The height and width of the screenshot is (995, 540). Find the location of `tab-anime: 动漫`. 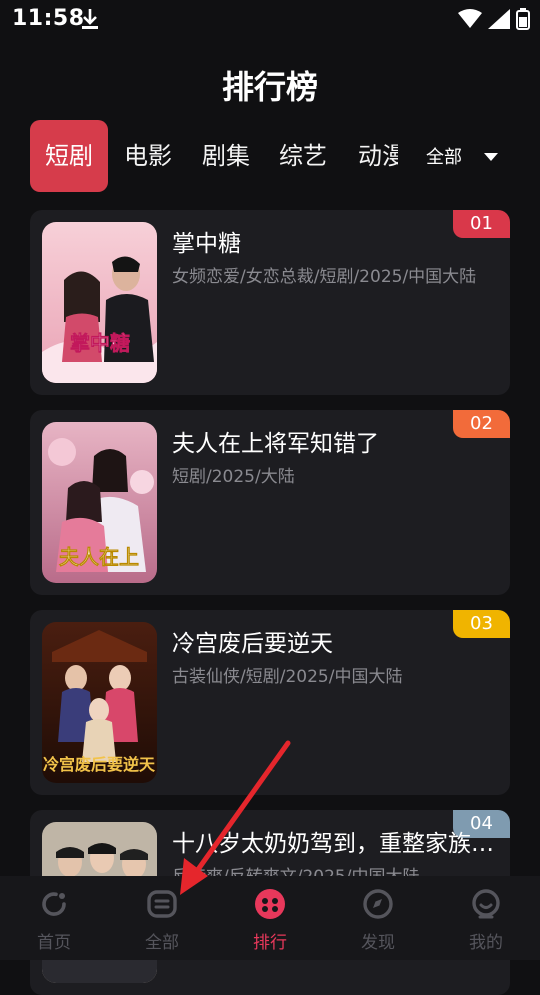

tab-anime: 动漫 is located at coordinates (377, 156).